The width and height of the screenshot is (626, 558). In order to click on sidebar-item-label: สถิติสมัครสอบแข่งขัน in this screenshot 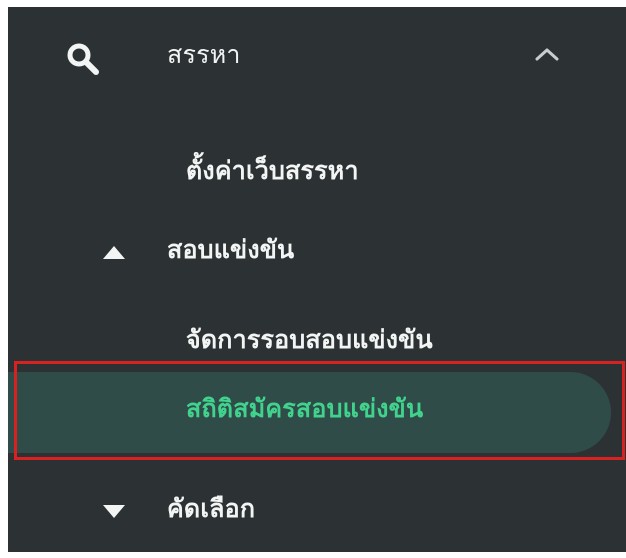, I will do `click(305, 408)`.